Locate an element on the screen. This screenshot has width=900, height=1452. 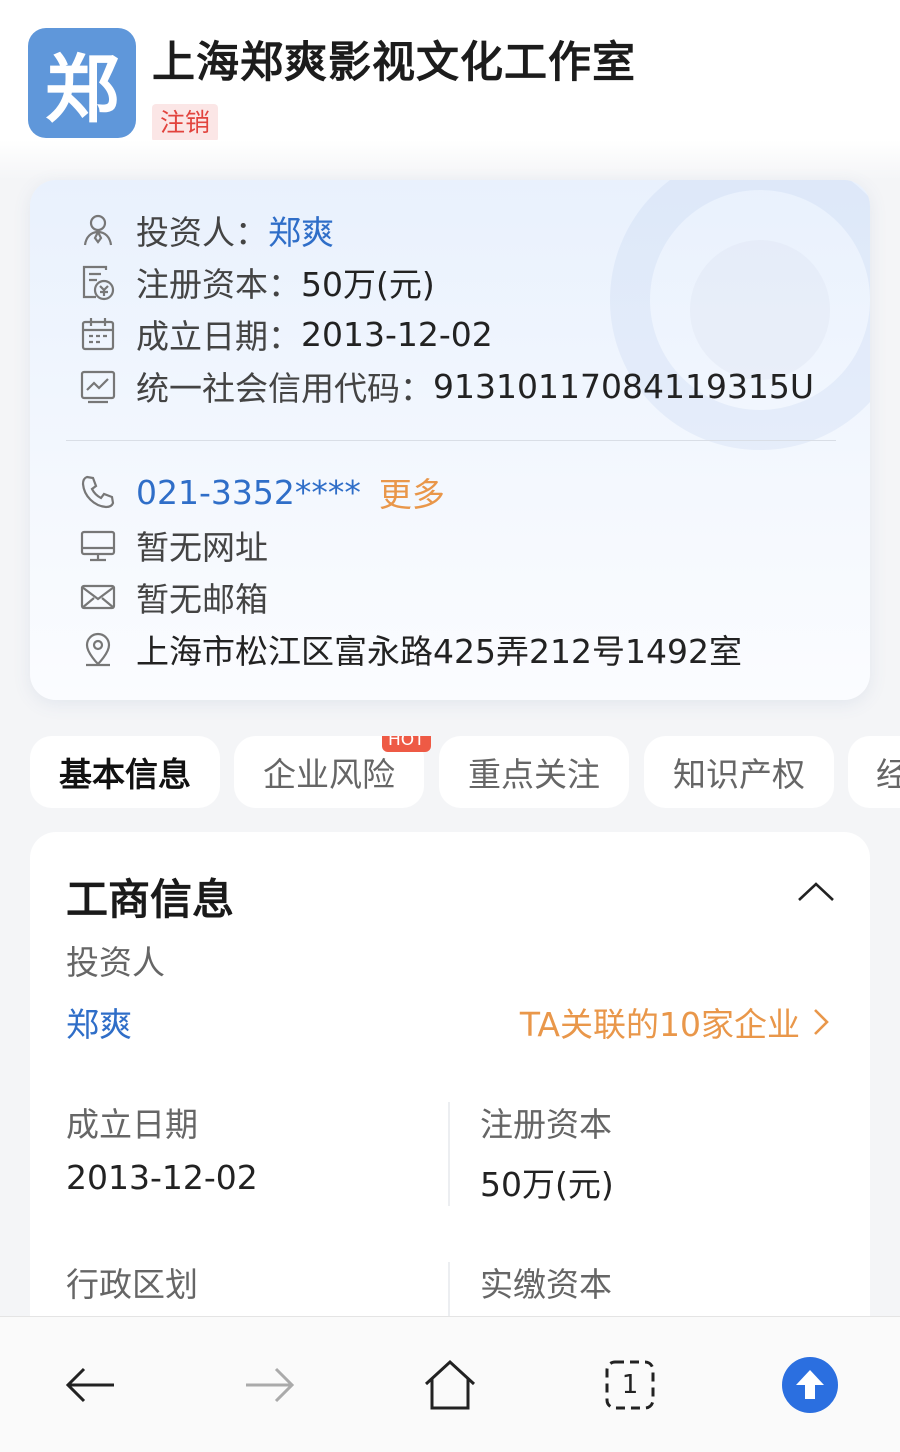
investor-row: 投资人： 郑爽 is located at coordinates (206, 230).